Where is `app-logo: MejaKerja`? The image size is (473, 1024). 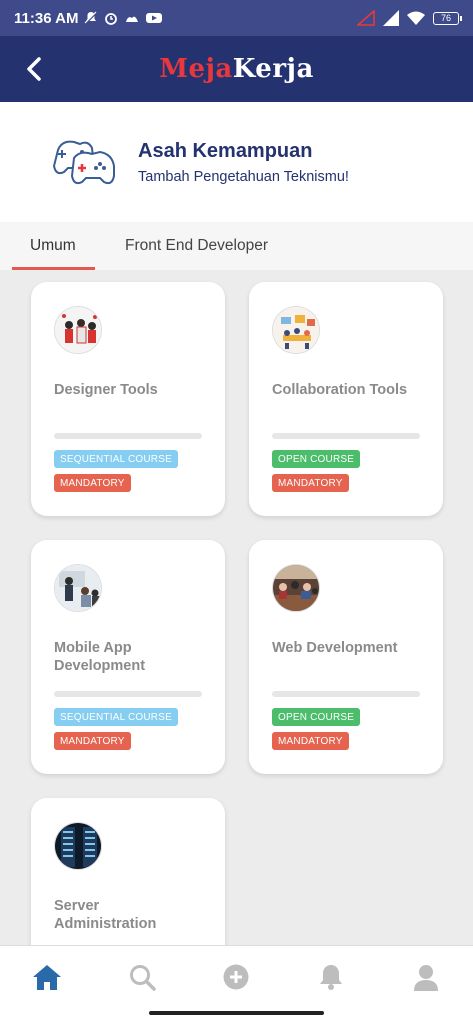
app-logo: MejaKerja is located at coordinates (236, 69).